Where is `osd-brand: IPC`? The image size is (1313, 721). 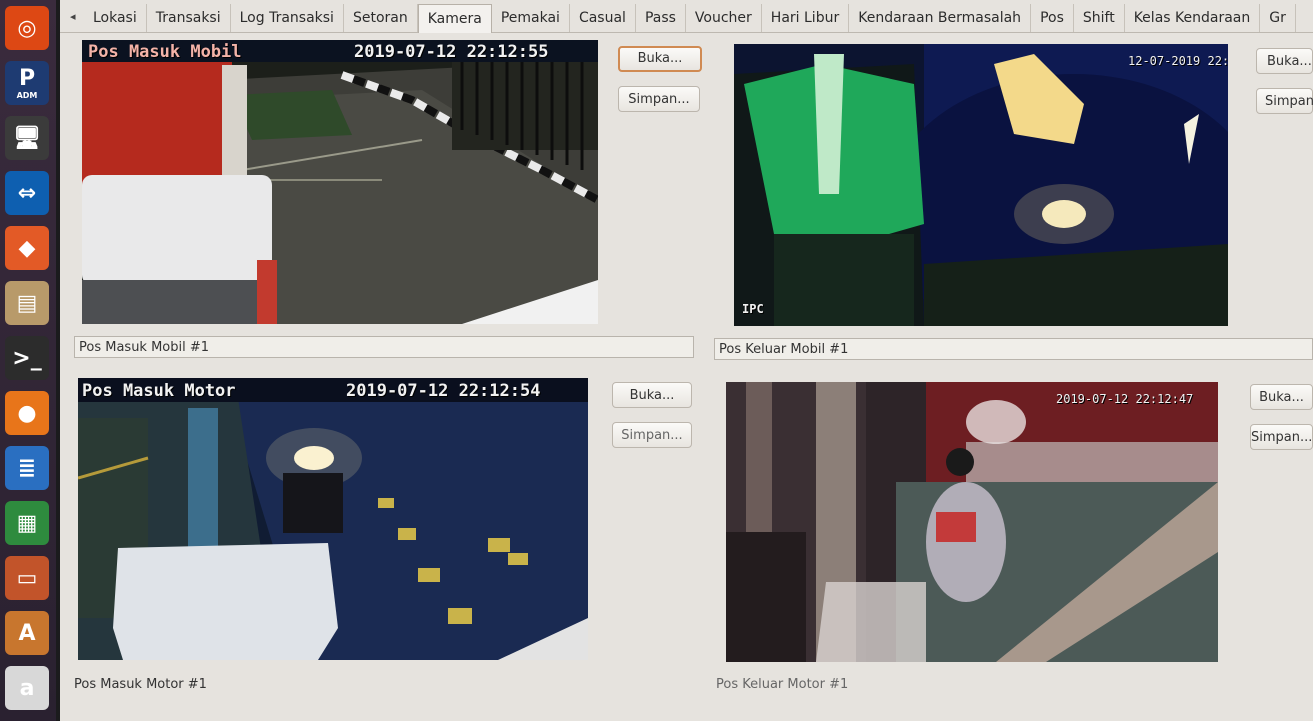
osd-brand: IPC is located at coordinates (753, 309).